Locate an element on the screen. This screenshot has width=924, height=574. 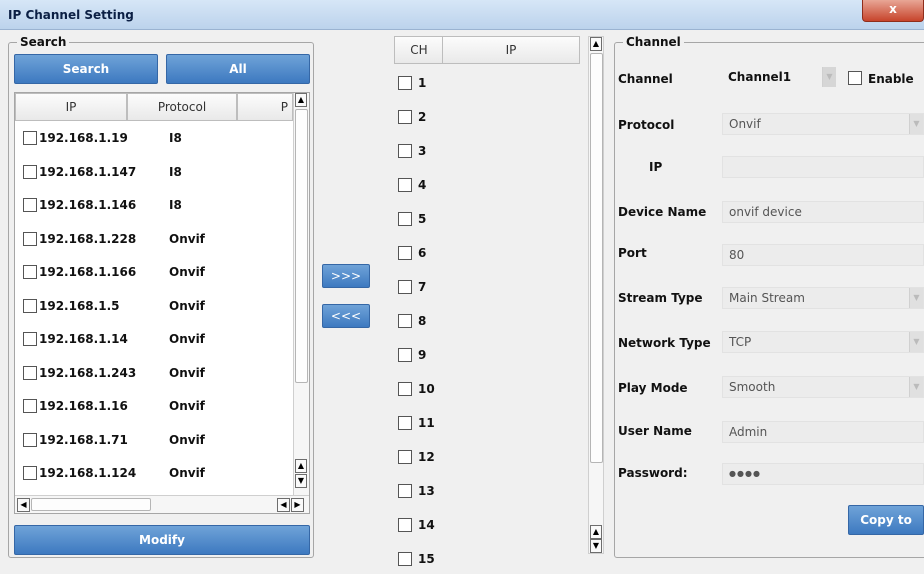
table-row: 192.168.1.5 Onvif is located at coordinates (154, 306).